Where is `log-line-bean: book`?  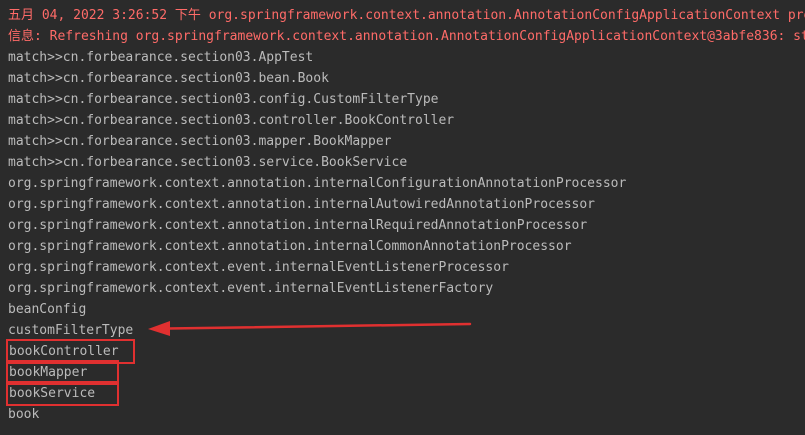 log-line-bean: book is located at coordinates (24, 414).